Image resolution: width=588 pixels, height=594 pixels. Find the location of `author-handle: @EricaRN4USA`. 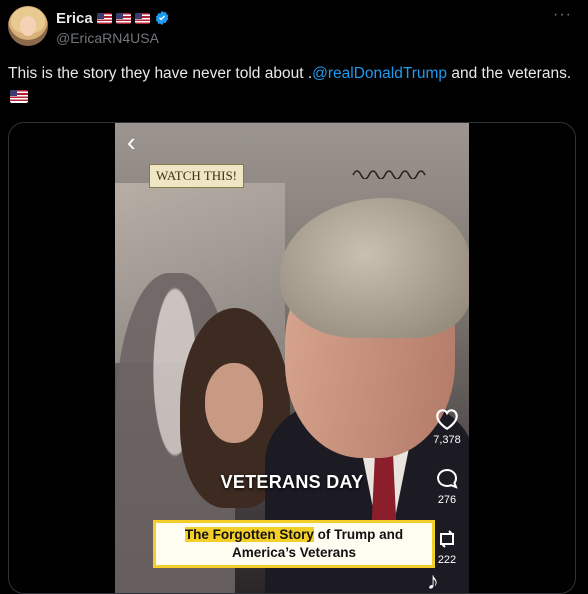

author-handle: @EricaRN4USA is located at coordinates (107, 38).